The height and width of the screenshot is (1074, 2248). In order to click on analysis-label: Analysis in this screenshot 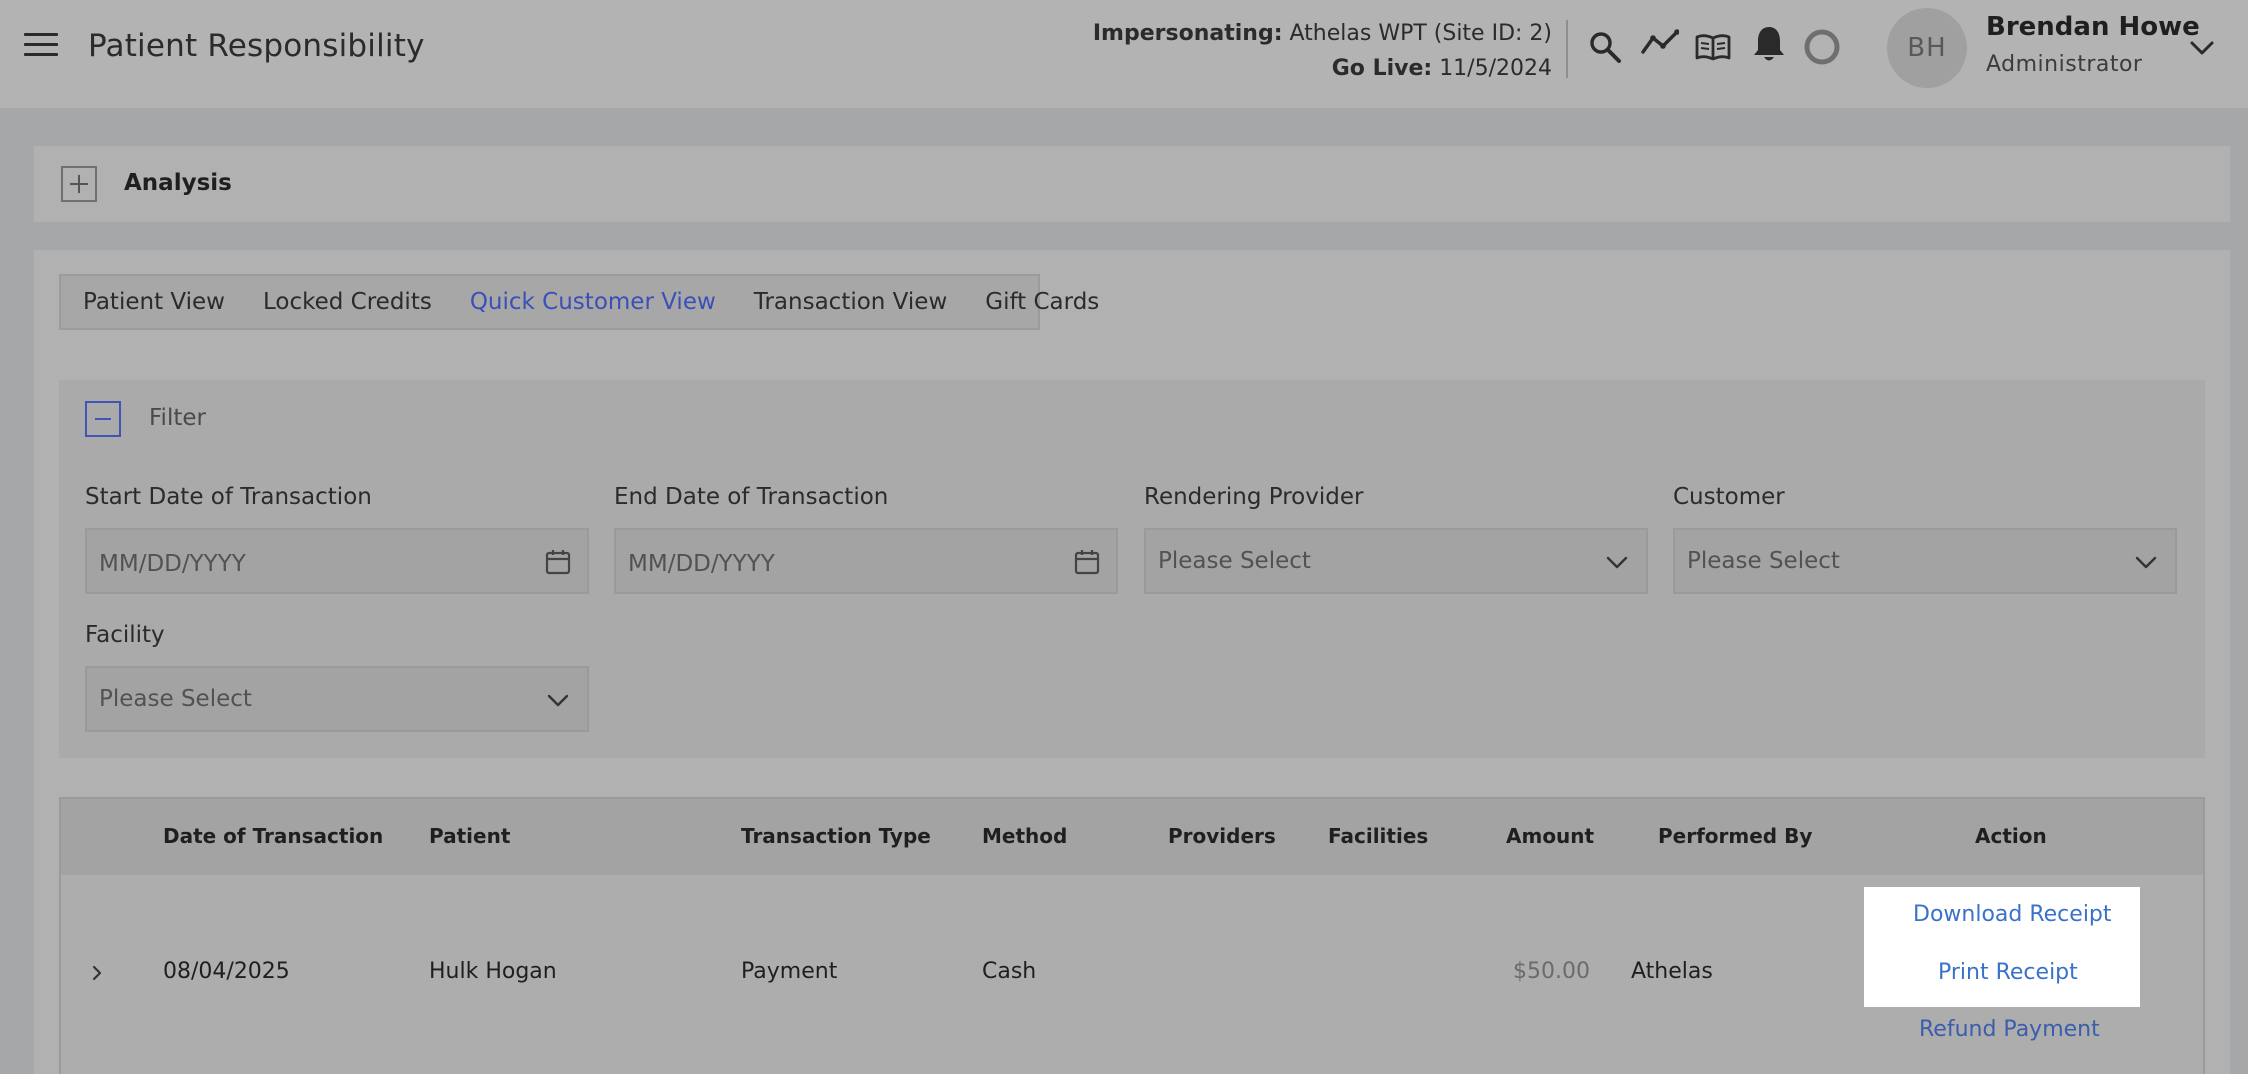, I will do `click(178, 183)`.